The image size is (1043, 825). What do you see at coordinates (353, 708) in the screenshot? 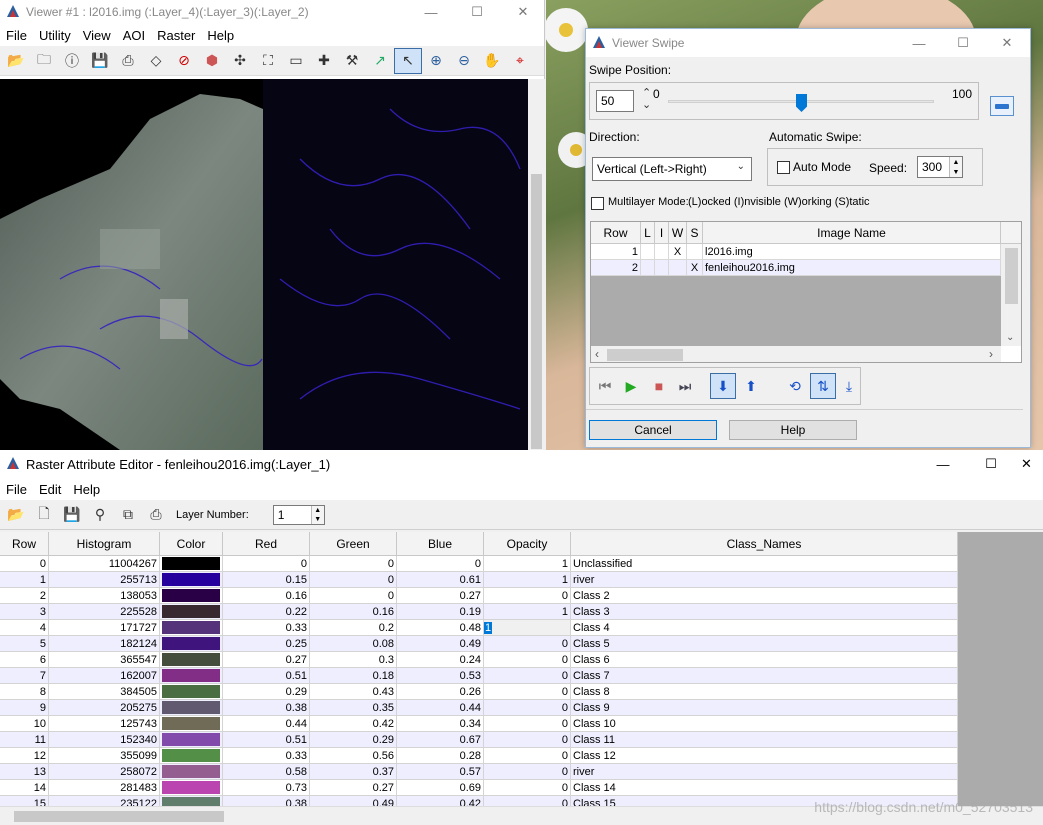
I see `green-cell: 0.35` at bounding box center [353, 708].